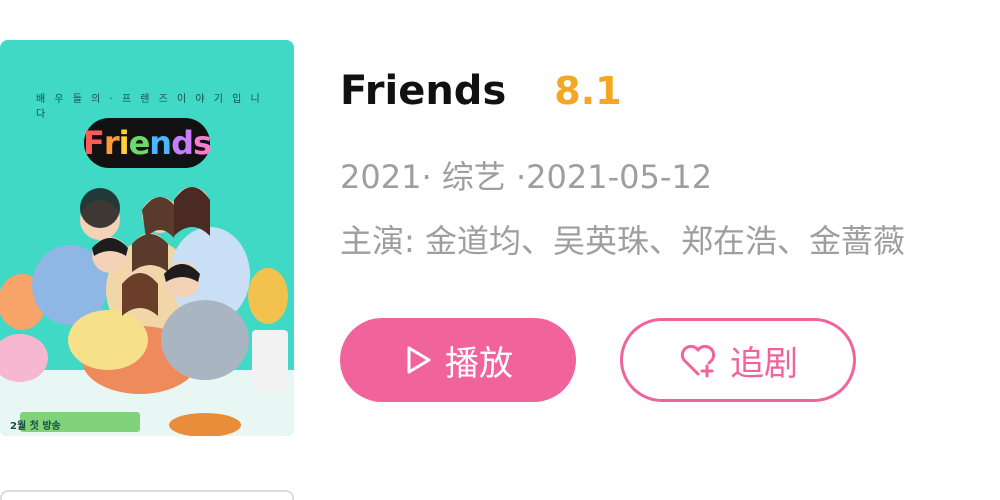 The height and width of the screenshot is (500, 1000). Describe the element at coordinates (423, 91) in the screenshot. I see `show-title: Friends` at that location.